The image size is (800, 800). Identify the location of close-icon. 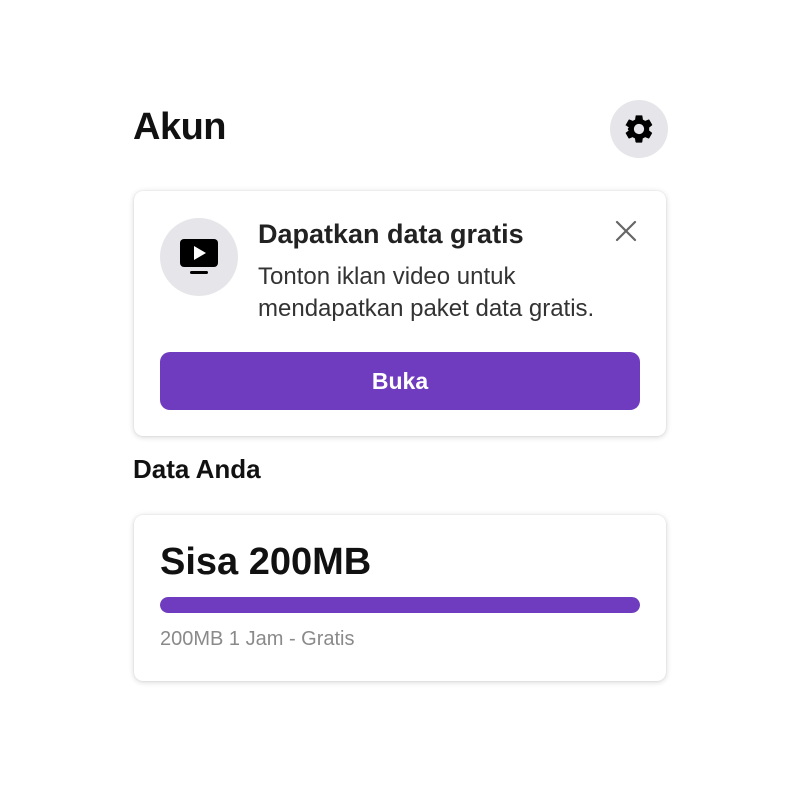
(626, 231).